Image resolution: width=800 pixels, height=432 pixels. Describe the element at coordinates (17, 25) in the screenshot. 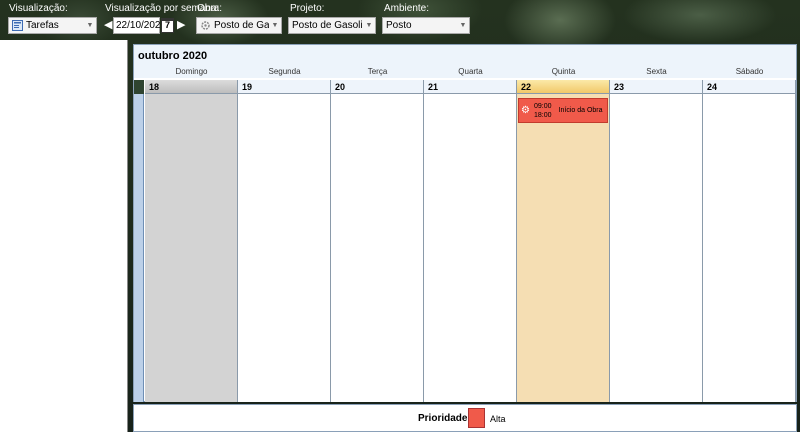

I see `task-list-icon` at that location.